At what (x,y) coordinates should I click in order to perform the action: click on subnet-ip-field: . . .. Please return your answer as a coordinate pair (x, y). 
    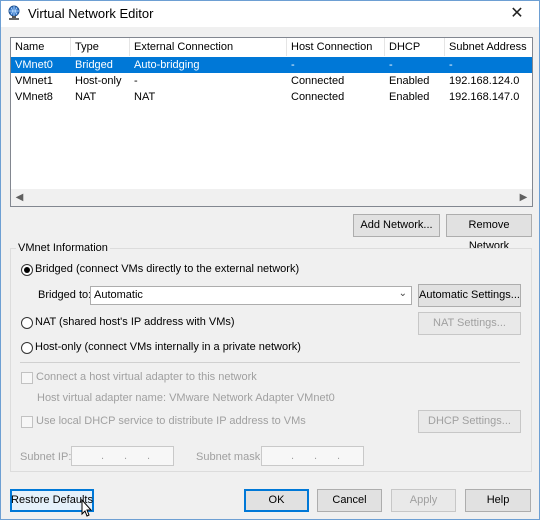
    Looking at the image, I should click on (122, 456).